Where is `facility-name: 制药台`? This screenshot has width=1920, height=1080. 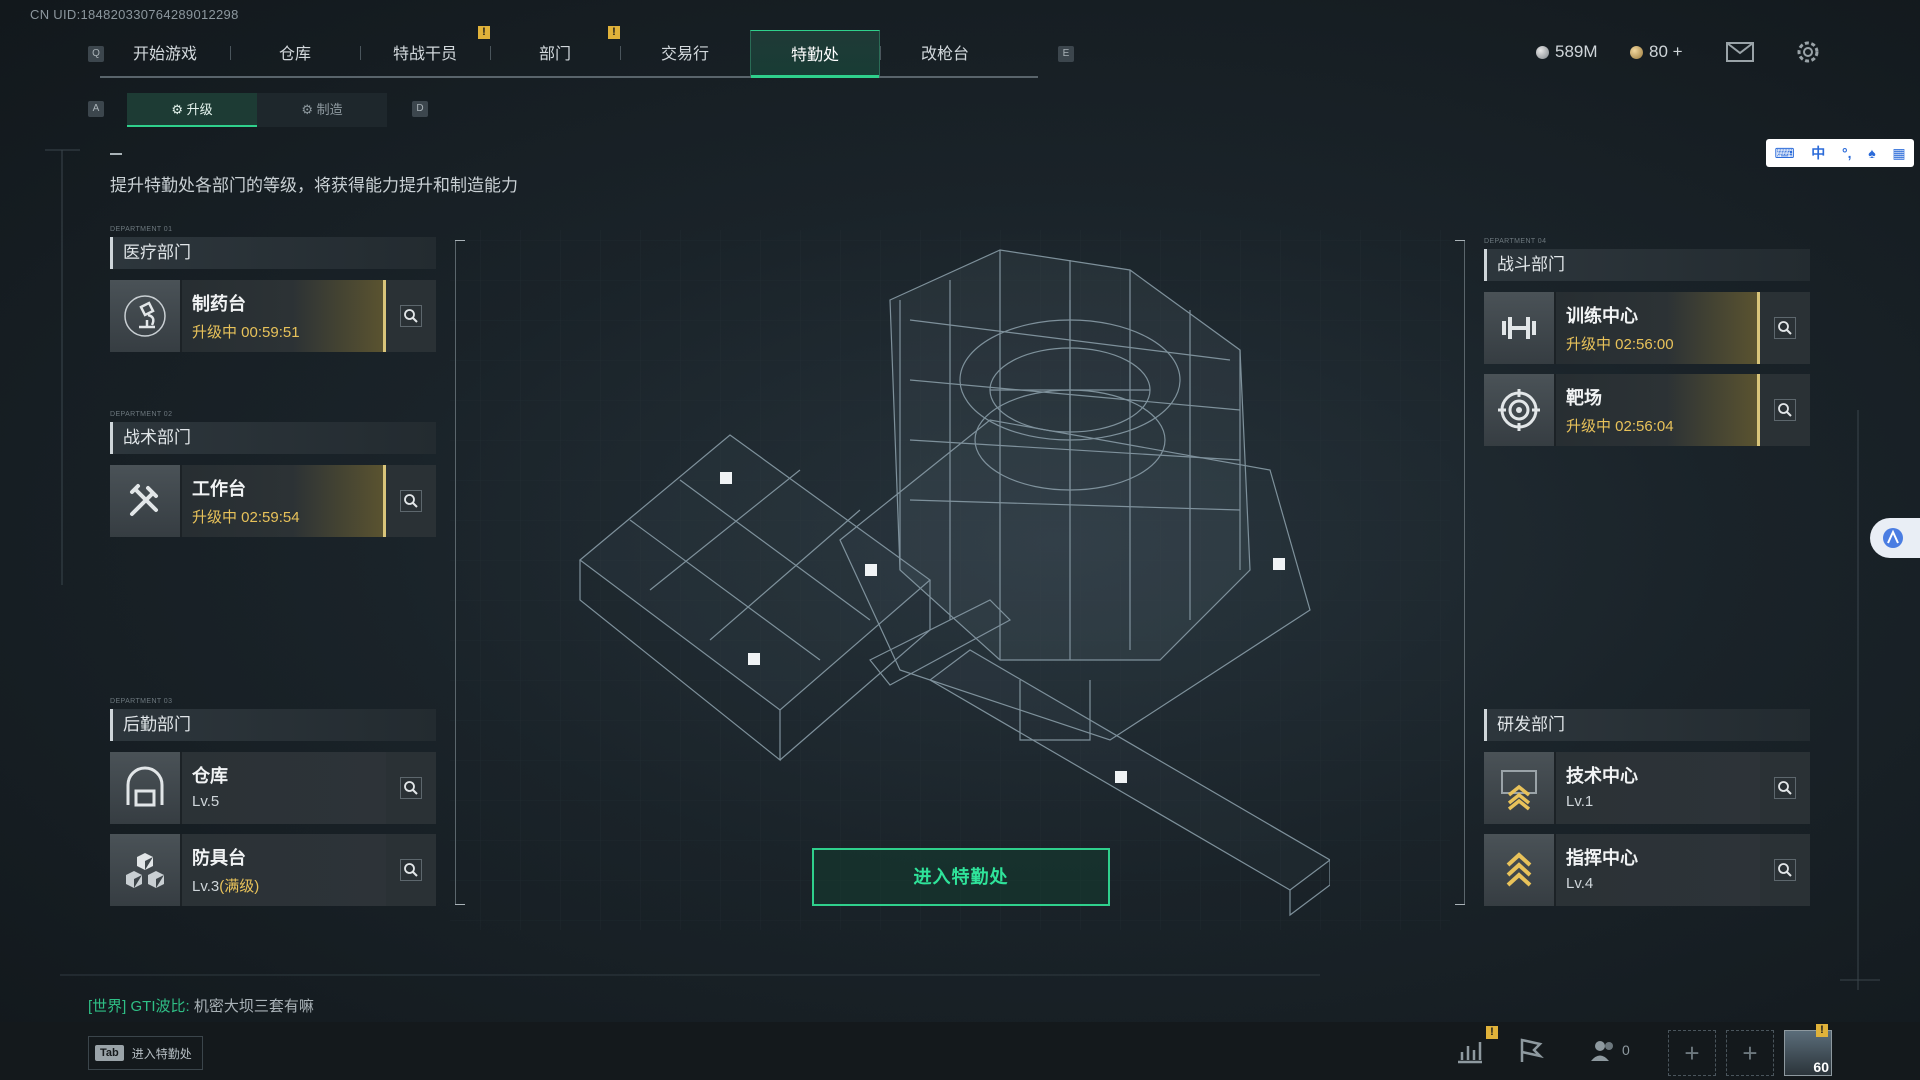
facility-name: 制药台 is located at coordinates (219, 304).